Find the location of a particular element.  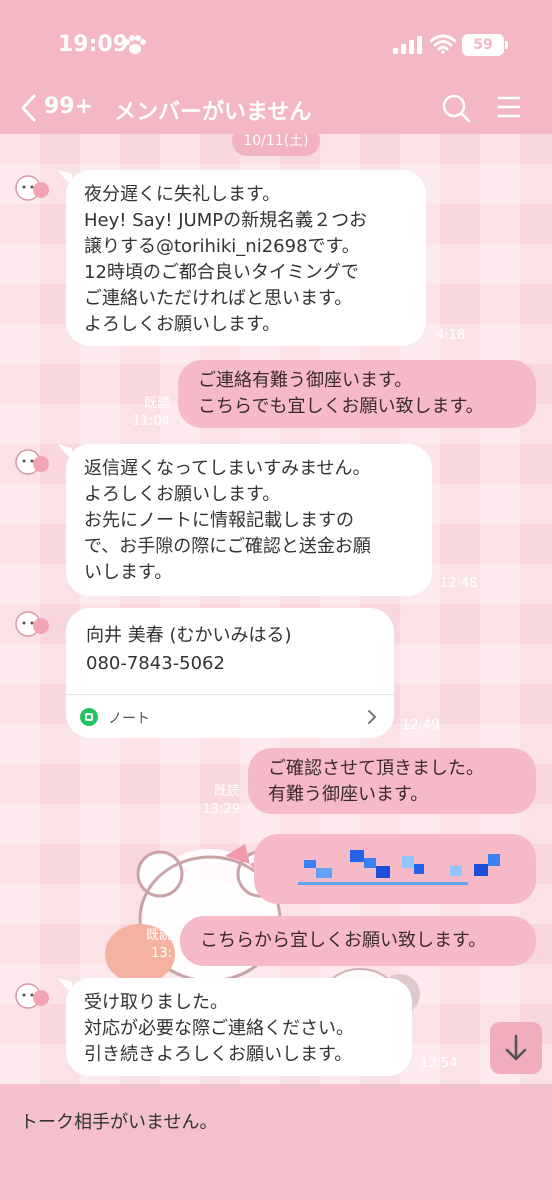

unread-count: 99+ is located at coordinates (68, 106).